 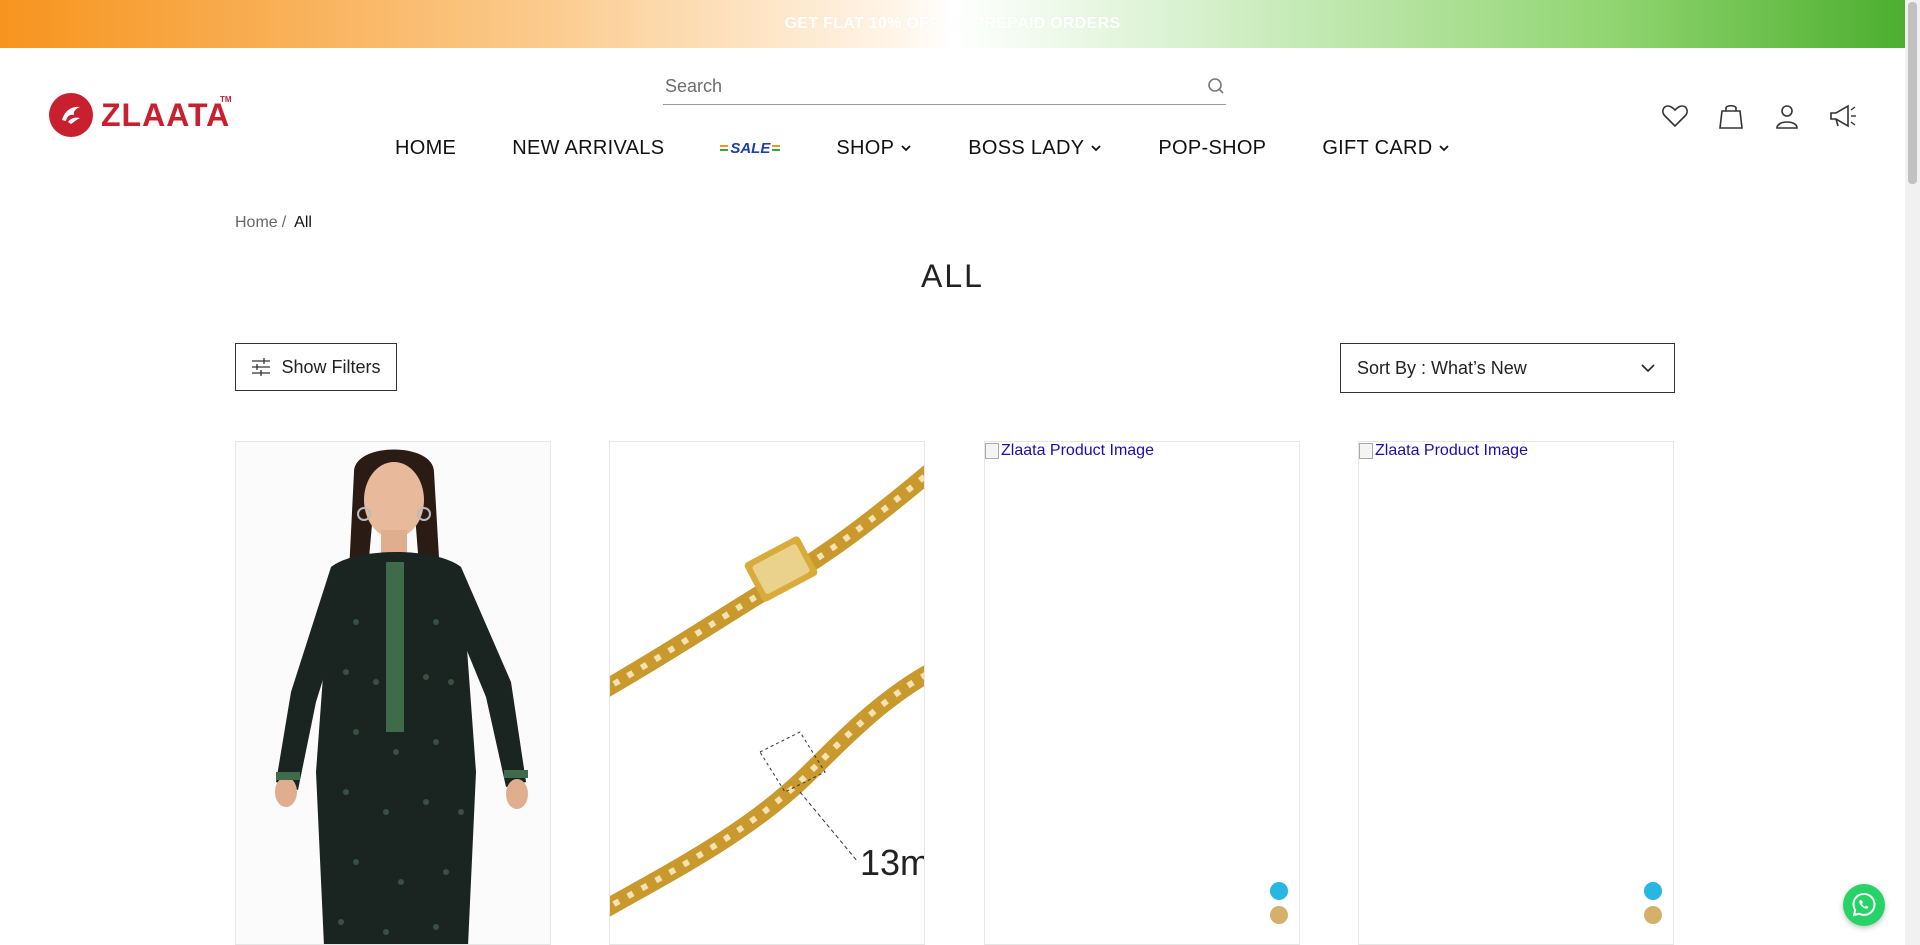 I want to click on search-input, so click(x=925, y=86).